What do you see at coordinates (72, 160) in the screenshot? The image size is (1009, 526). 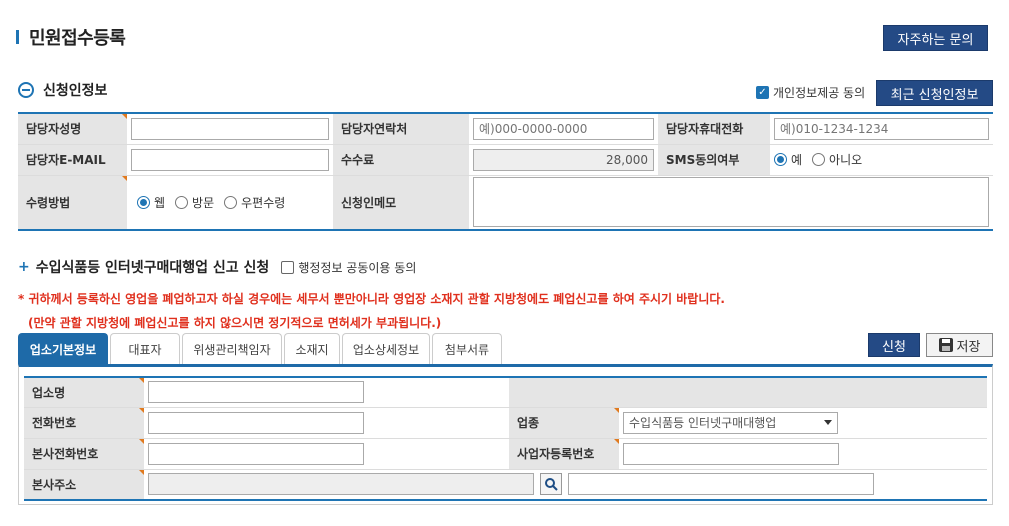 I see `contact-email-label: 담당자E-MAIL` at bounding box center [72, 160].